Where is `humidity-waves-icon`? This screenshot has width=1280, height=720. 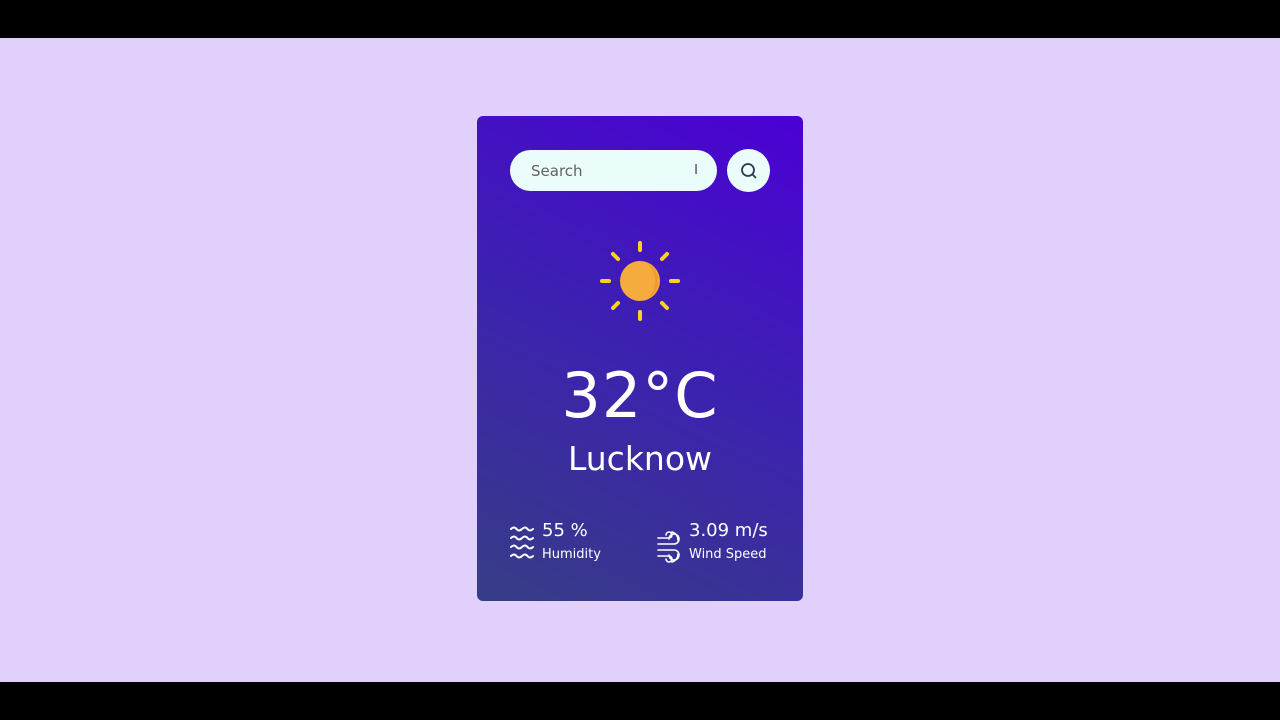
humidity-waves-icon is located at coordinates (522, 542).